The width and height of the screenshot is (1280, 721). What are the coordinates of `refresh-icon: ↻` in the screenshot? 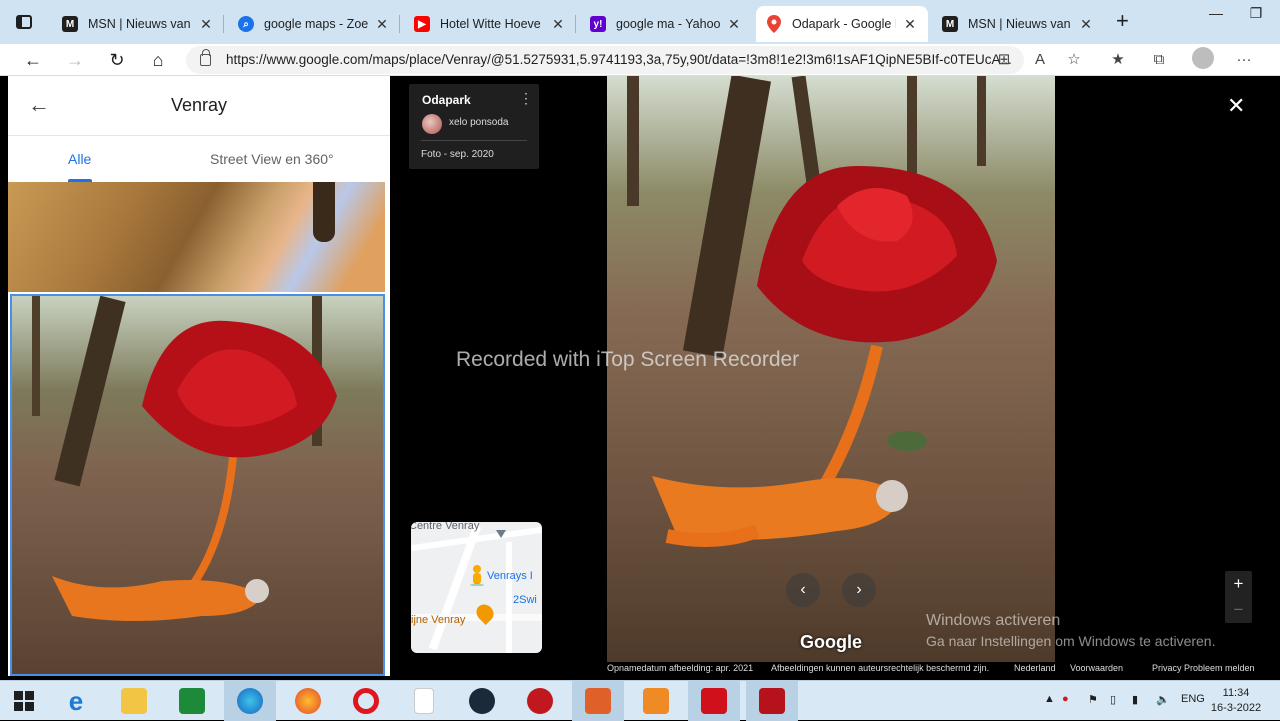 It's located at (117, 60).